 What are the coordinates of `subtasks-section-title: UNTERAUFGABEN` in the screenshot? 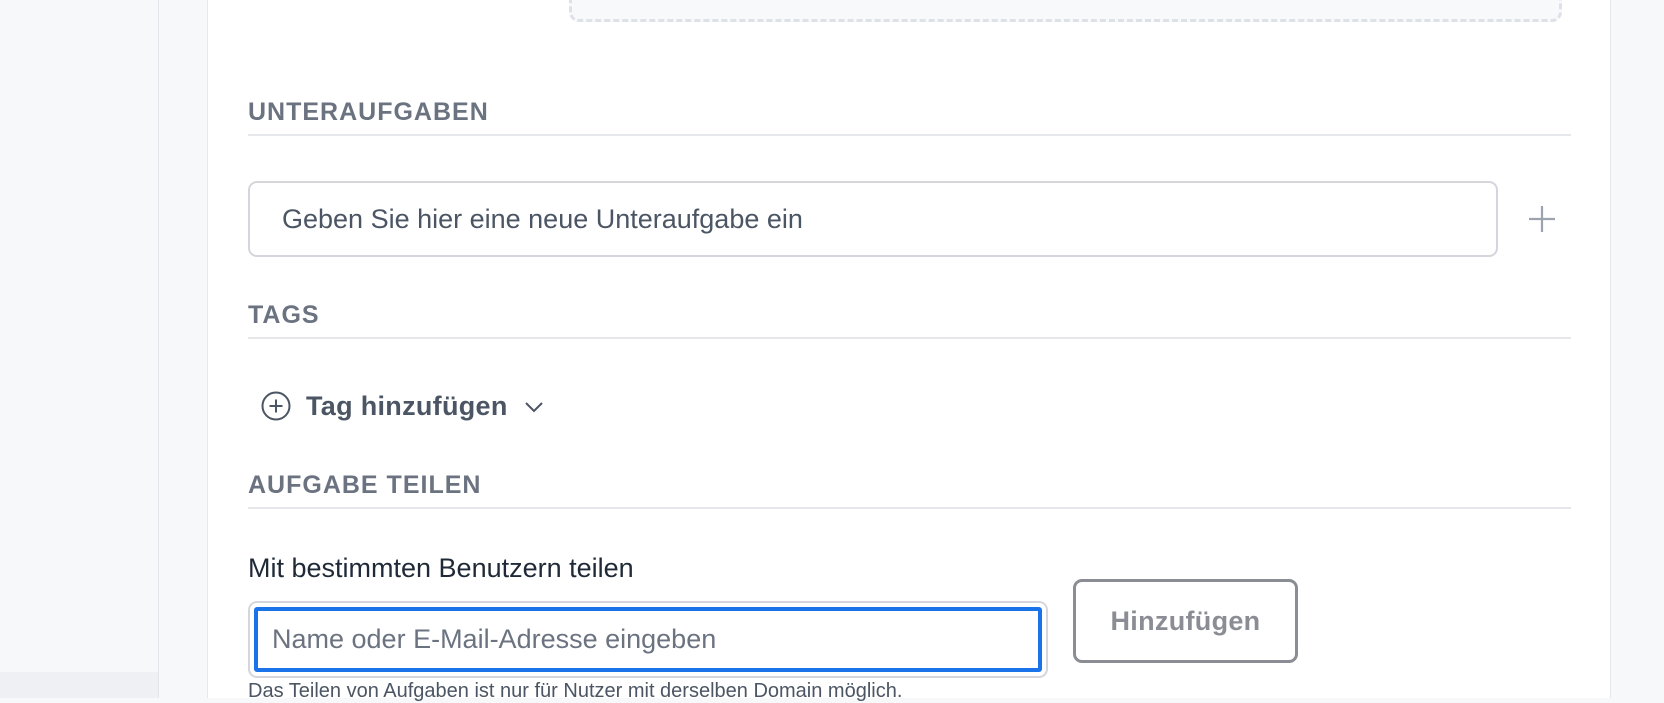 It's located at (909, 117).